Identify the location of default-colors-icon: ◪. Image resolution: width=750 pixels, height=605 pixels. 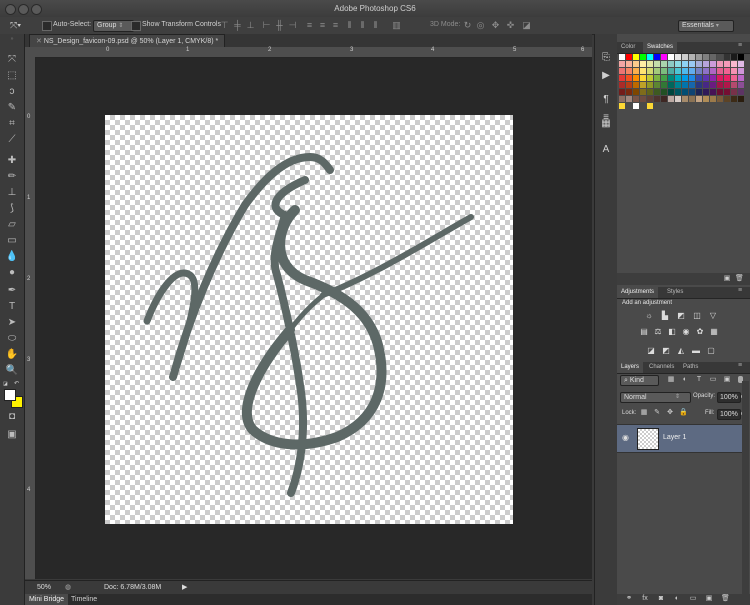
(6, 384).